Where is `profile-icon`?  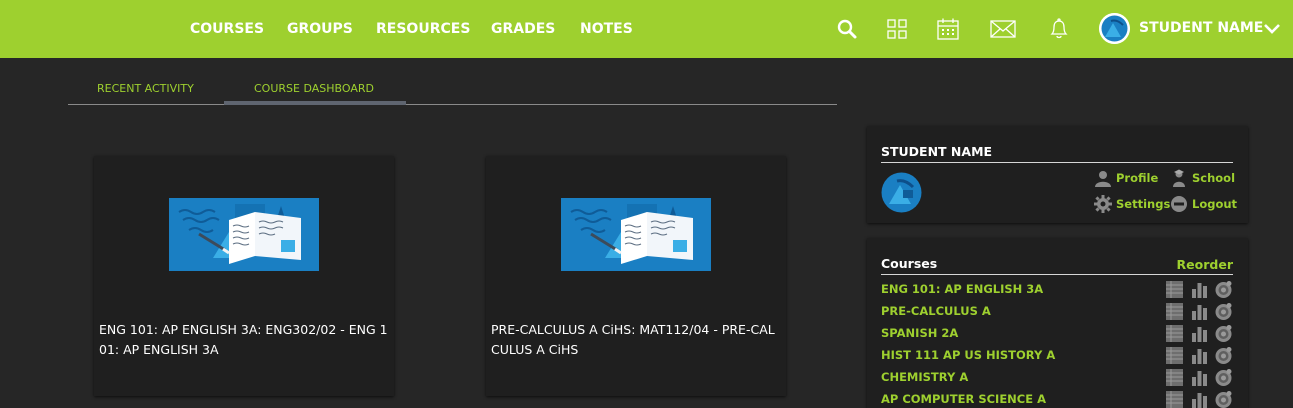
profile-icon is located at coordinates (1103, 178).